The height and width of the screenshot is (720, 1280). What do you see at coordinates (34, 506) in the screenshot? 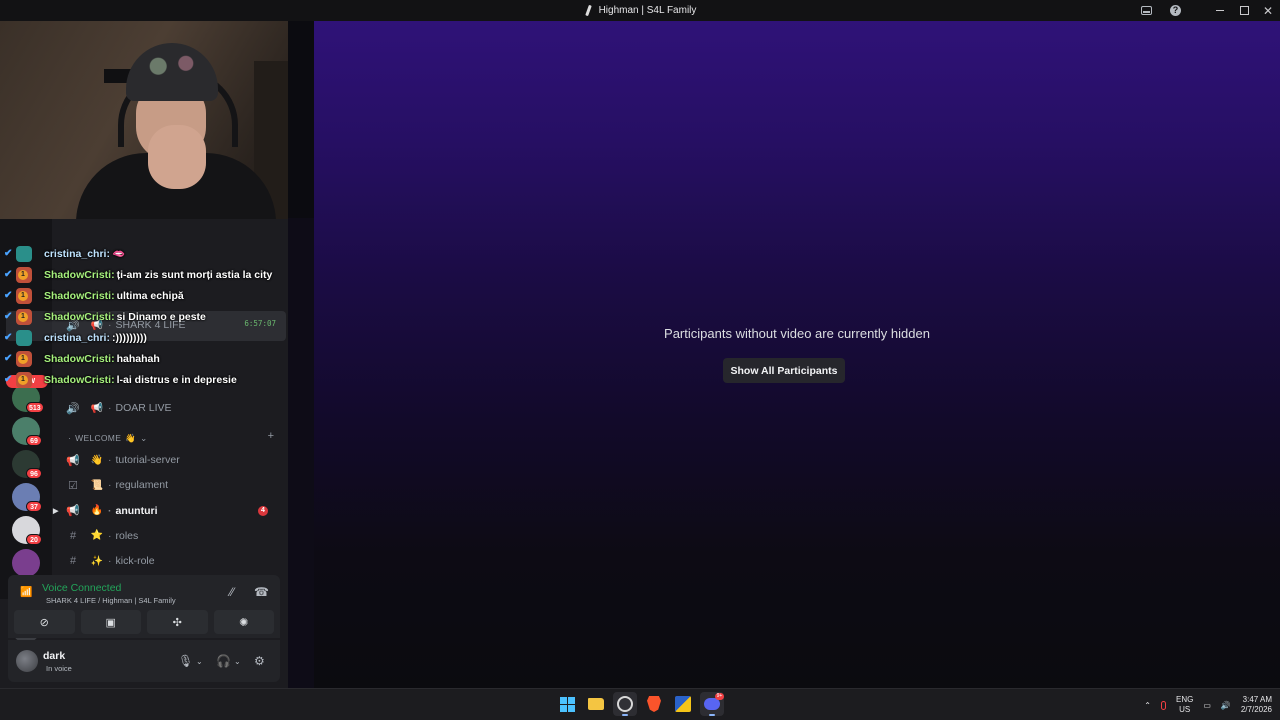
I see `server-mention-badge: 37` at bounding box center [34, 506].